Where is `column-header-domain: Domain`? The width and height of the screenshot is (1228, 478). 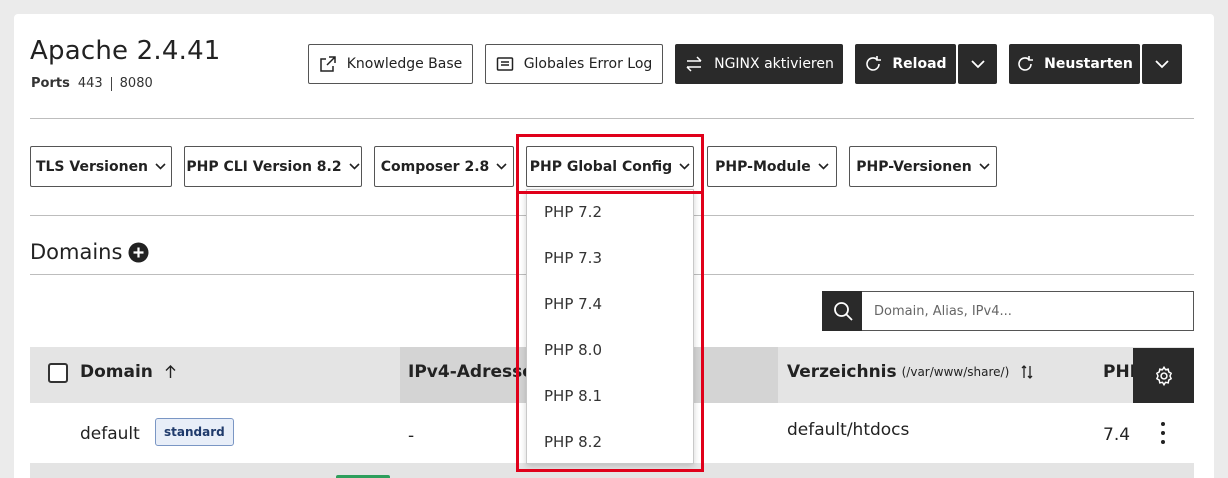 column-header-domain: Domain is located at coordinates (128, 372).